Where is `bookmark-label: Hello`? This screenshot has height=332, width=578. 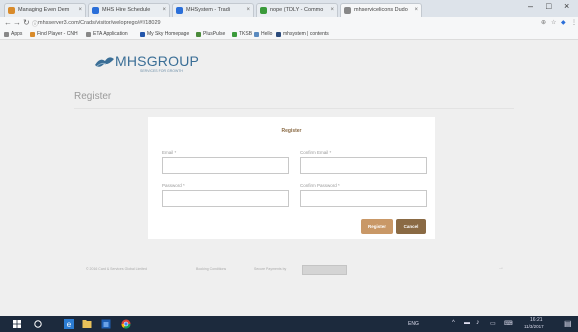
bookmark-label: Hello is located at coordinates (267, 34).